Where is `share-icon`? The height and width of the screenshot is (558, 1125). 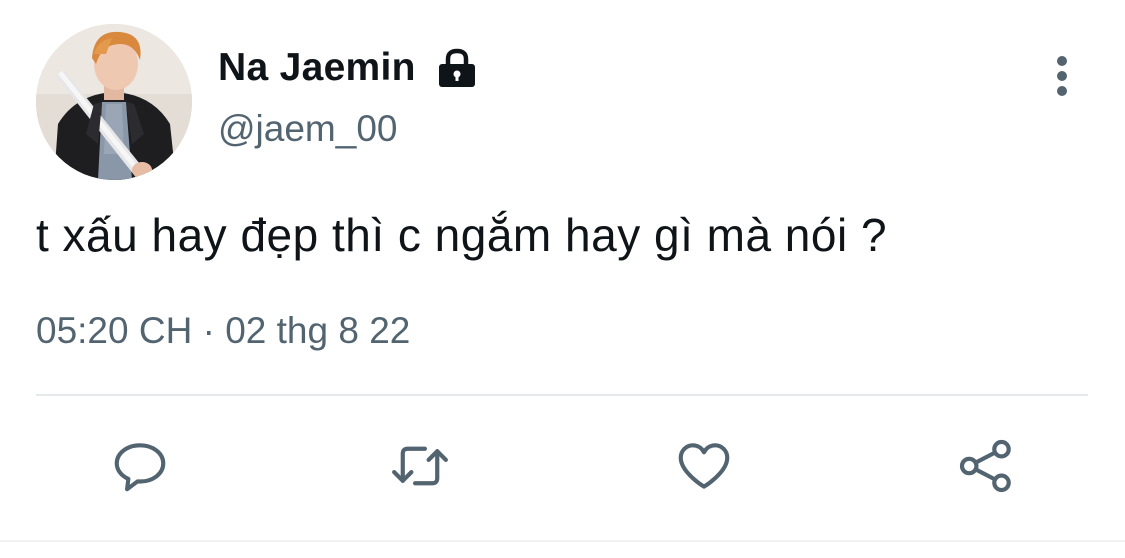 share-icon is located at coordinates (985, 466).